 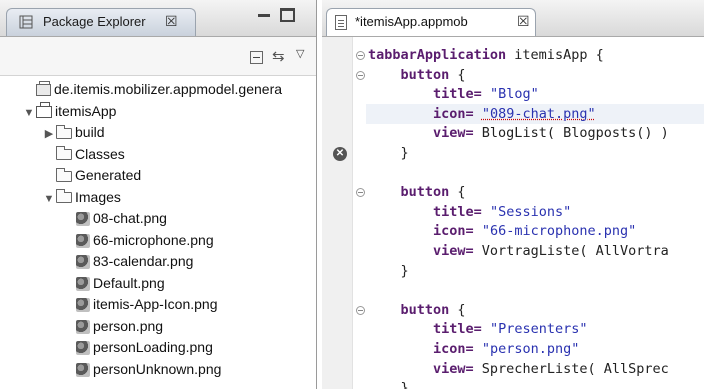 I want to click on code-line: title= "Blog", so click(x=453, y=94).